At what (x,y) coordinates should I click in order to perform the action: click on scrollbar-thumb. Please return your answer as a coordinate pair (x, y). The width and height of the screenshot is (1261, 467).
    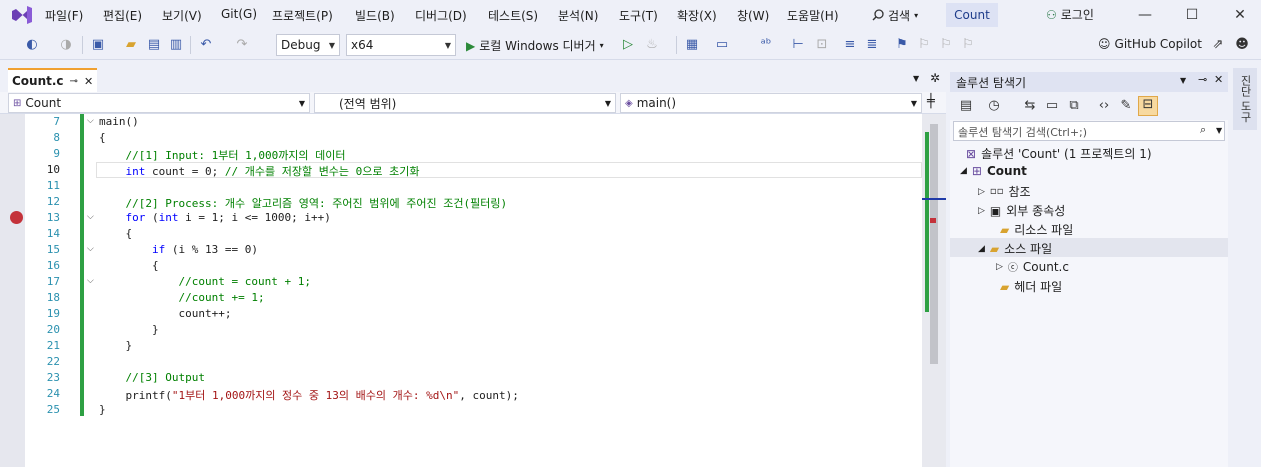
    Looking at the image, I should click on (934, 244).